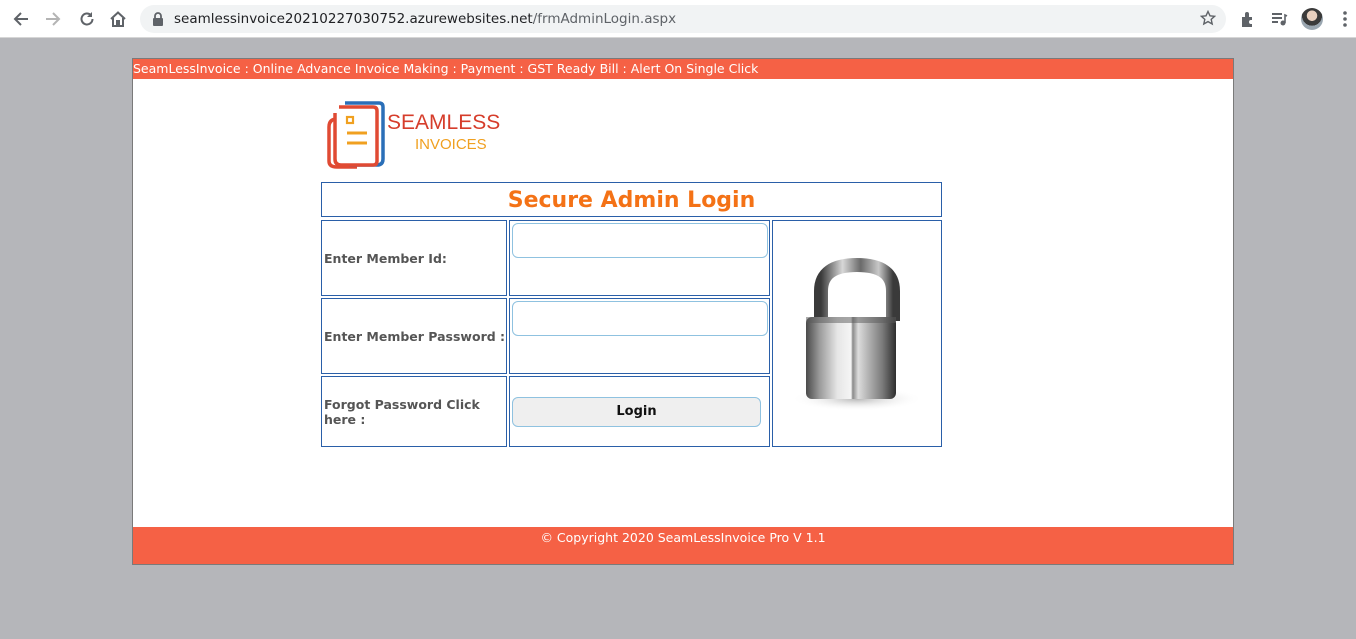 Image resolution: width=1356 pixels, height=639 pixels. I want to click on padlock-cell, so click(857, 333).